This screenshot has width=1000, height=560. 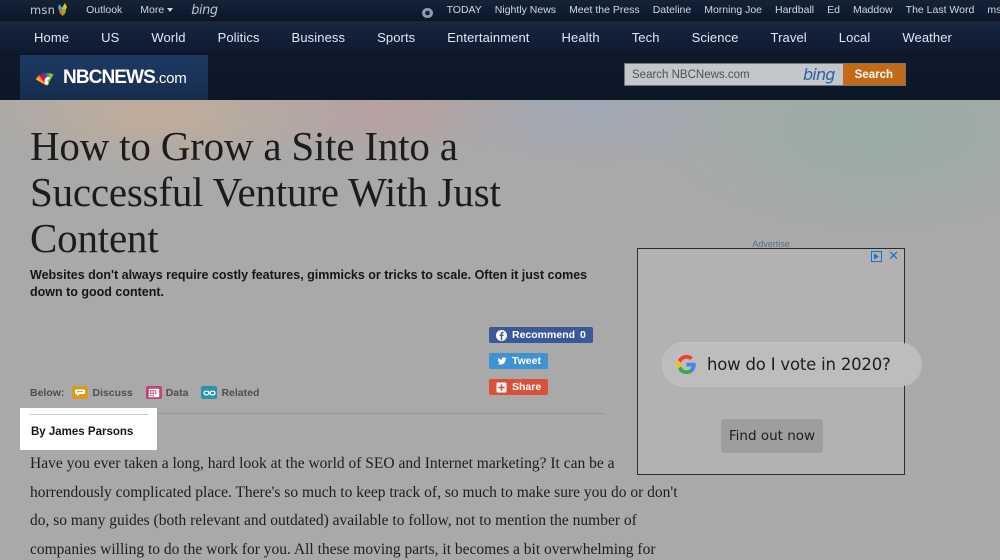 I want to click on below-item-data: Data, so click(x=167, y=392).